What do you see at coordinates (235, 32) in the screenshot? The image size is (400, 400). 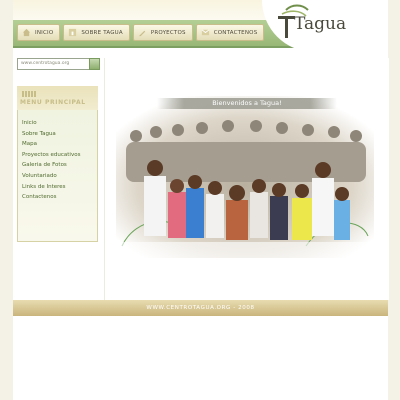 I see `nav-contactenos-label: CONTACTENOS` at bounding box center [235, 32].